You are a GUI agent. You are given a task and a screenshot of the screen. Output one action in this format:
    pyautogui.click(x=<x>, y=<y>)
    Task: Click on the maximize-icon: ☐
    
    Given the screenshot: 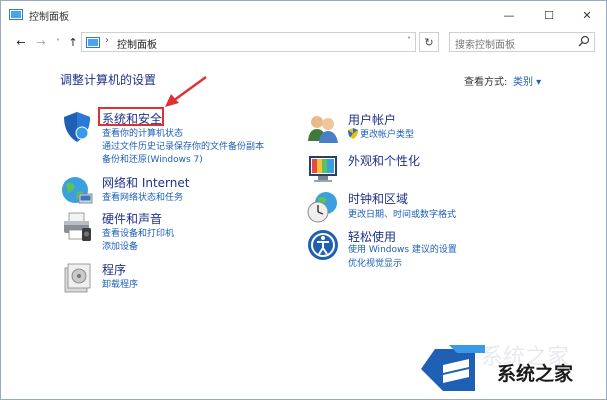 What is the action you would take?
    pyautogui.click(x=549, y=15)
    